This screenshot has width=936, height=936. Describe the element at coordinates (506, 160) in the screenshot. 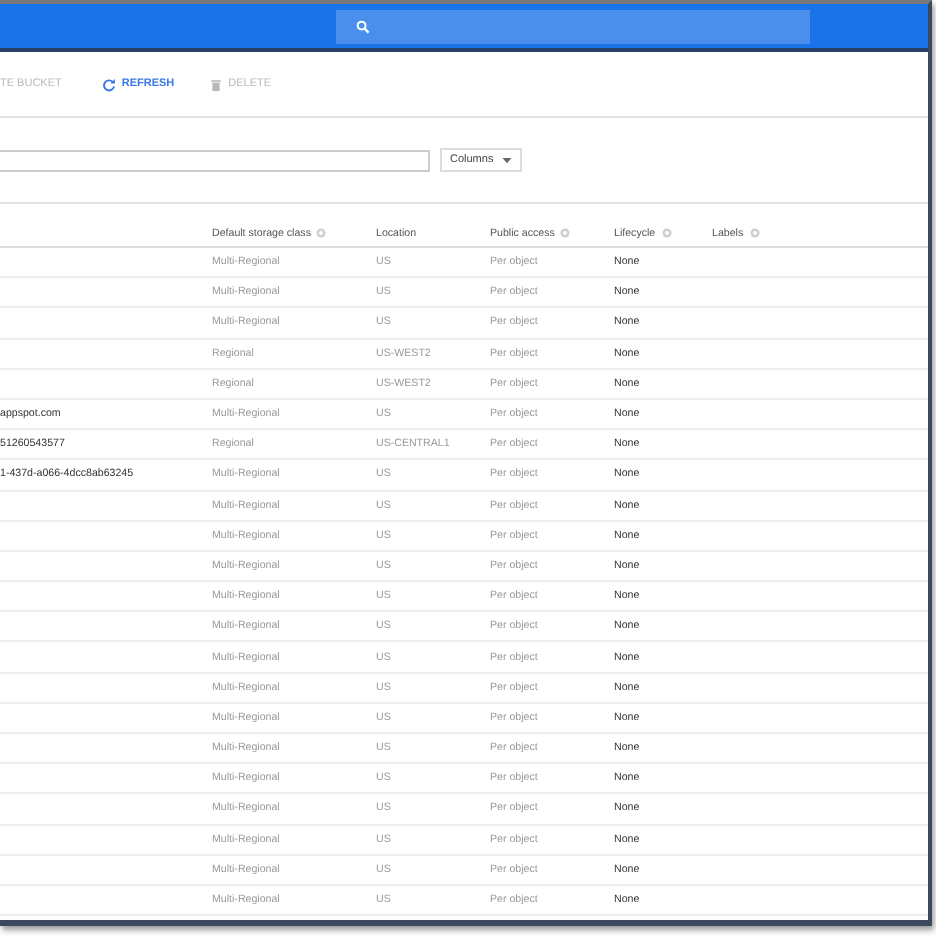

I see `caret-icon` at that location.